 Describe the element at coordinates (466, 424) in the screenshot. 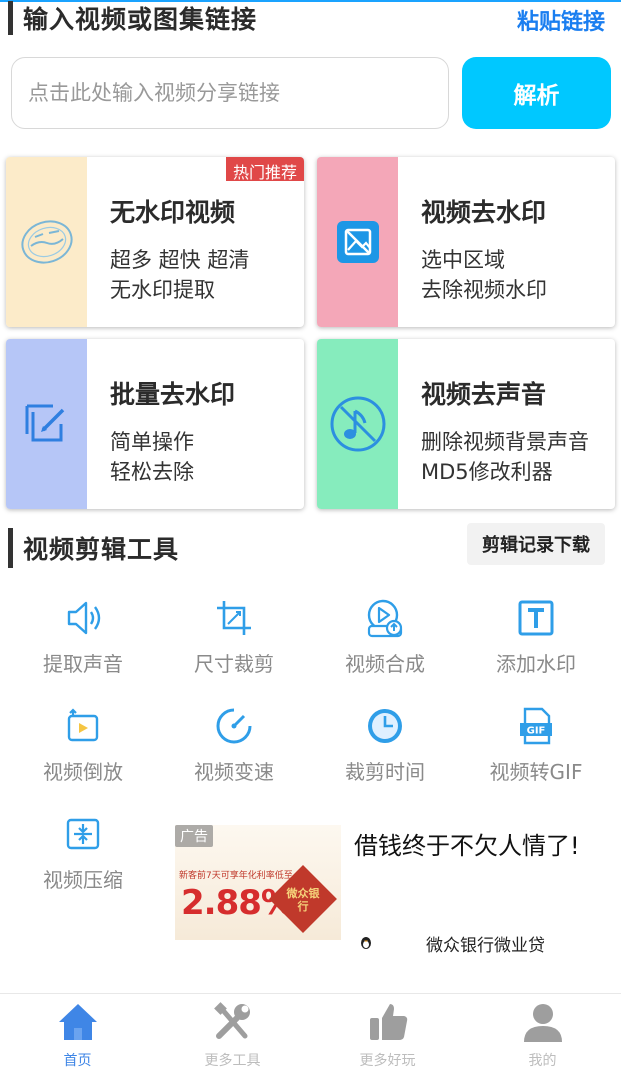

I see `card-remove-audio: 视频去声音 删除视频背景声音 MD5修改利器` at that location.